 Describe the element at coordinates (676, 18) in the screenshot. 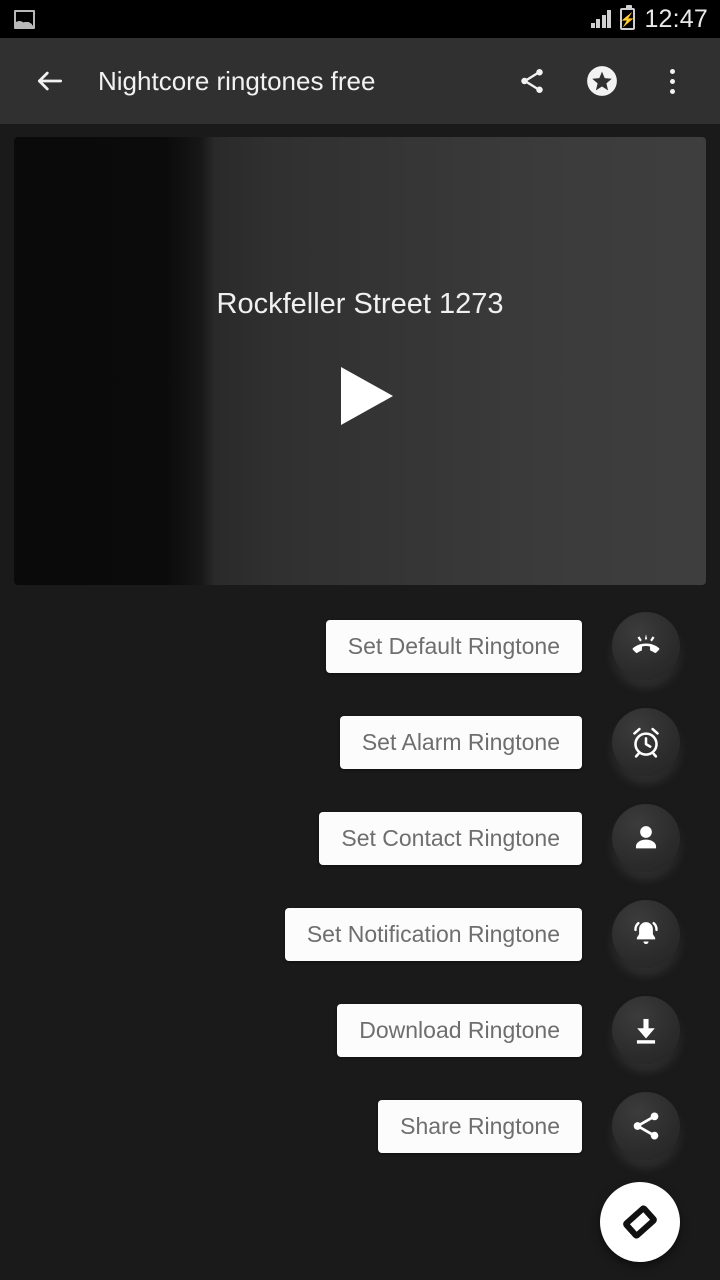

I see `status-bar-clock: 12:47` at that location.